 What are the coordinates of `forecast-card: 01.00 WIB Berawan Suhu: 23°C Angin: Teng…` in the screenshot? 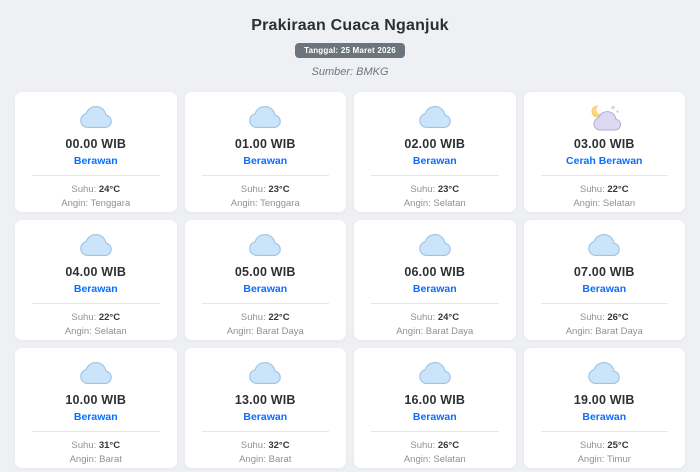 It's located at (265, 152).